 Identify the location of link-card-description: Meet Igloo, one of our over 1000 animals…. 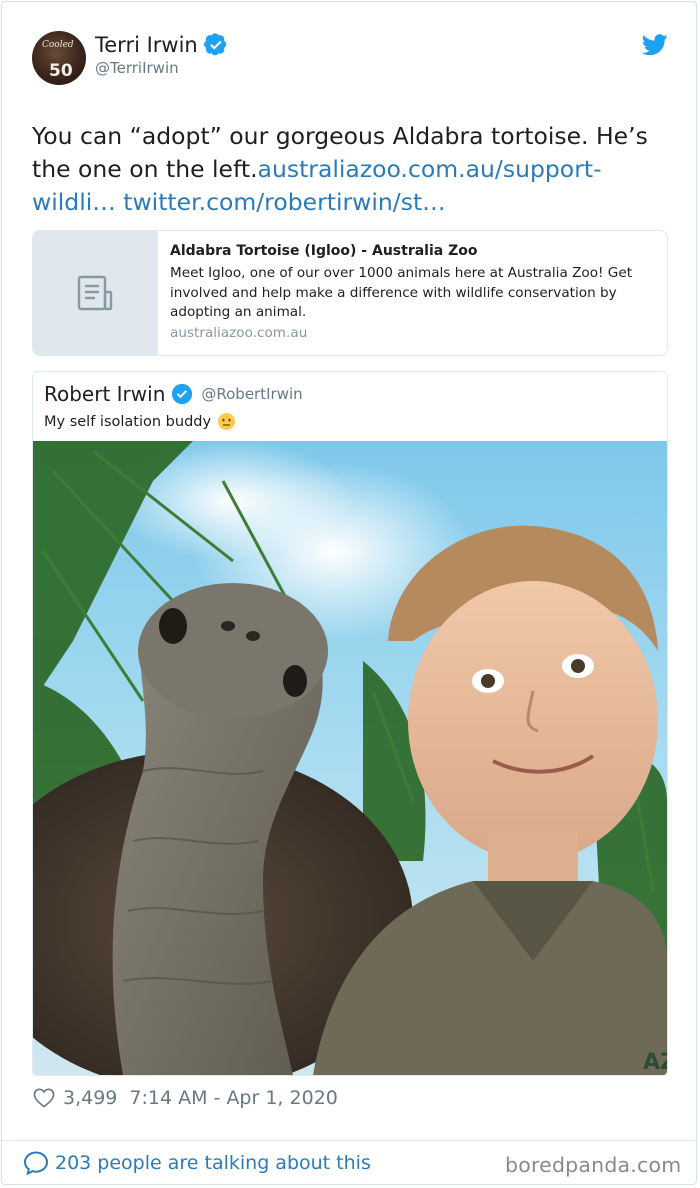
(401, 292).